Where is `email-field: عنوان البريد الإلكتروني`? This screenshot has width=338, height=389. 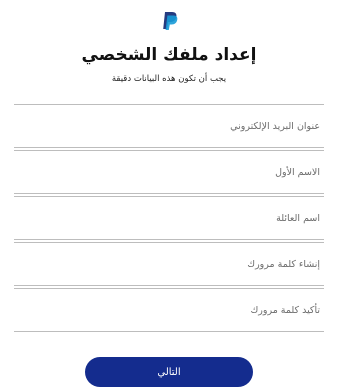 email-field: عنوان البريد الإلكتروني is located at coordinates (169, 126).